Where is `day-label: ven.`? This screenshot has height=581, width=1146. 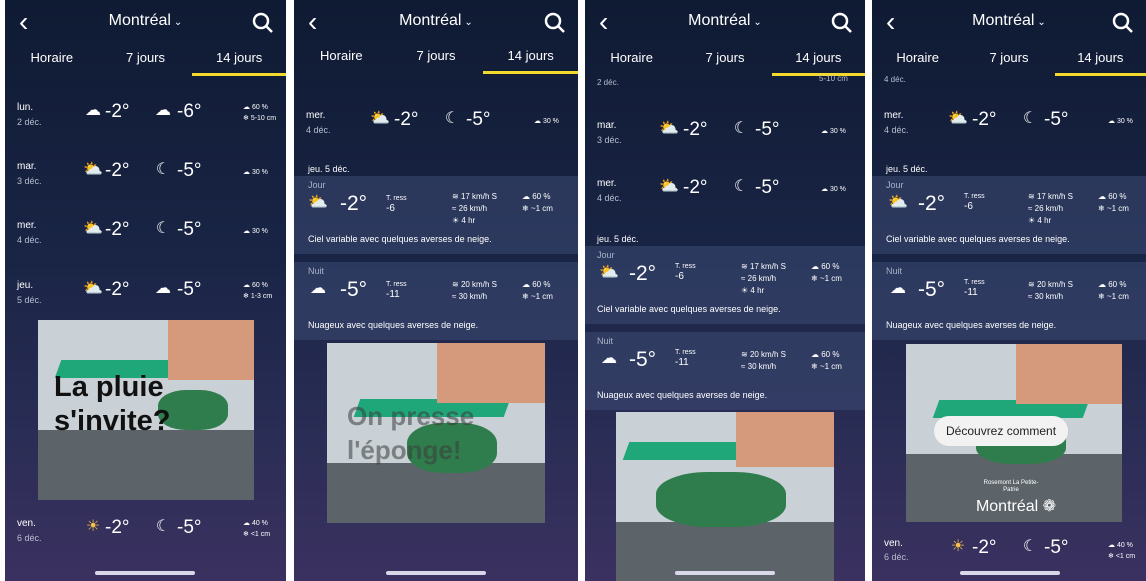
day-label: ven. is located at coordinates (26, 523).